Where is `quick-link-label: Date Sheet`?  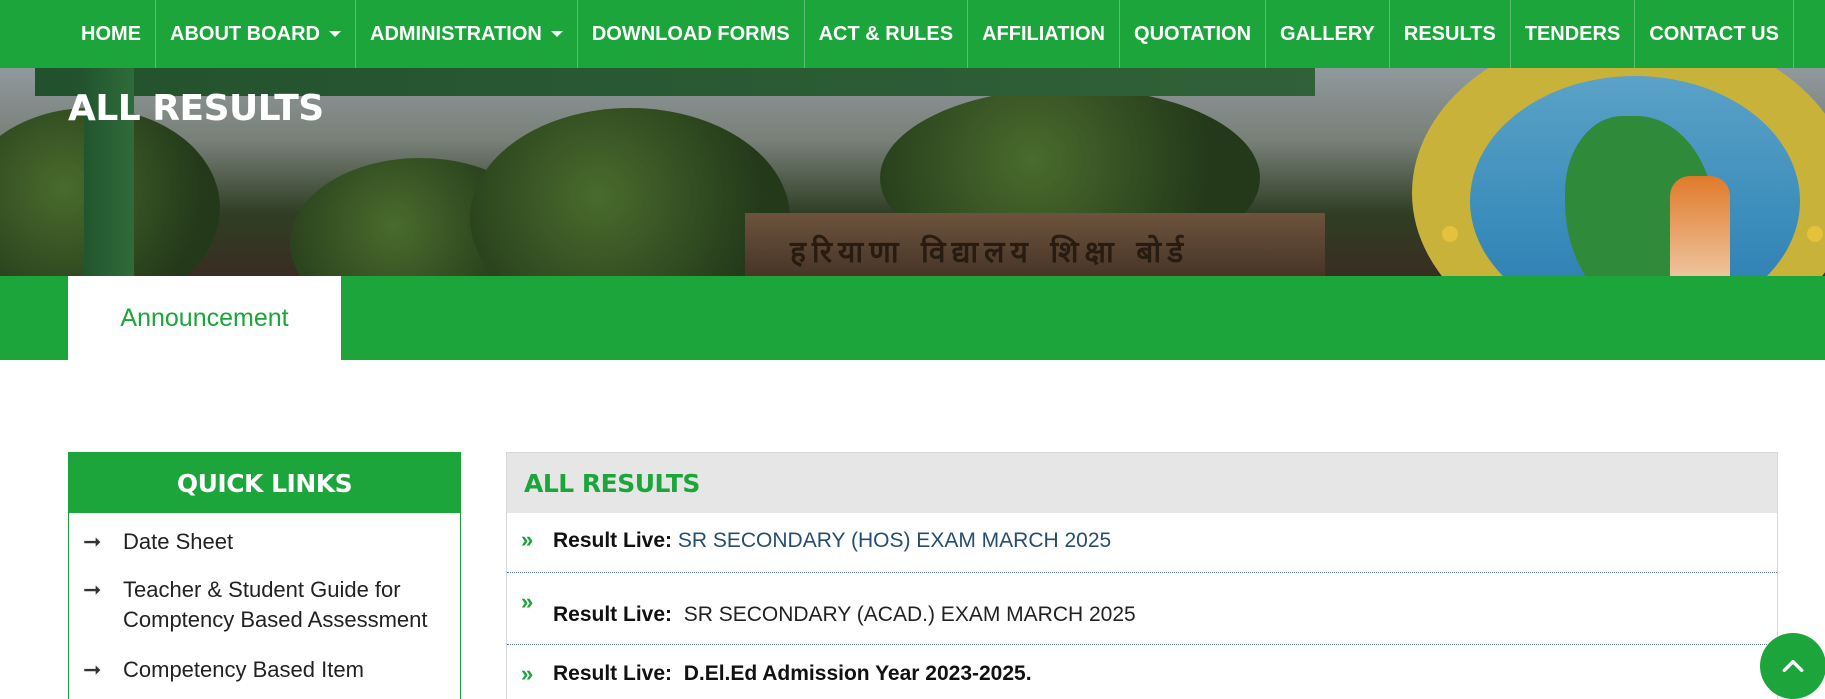
quick-link-label: Date Sheet is located at coordinates (178, 541).